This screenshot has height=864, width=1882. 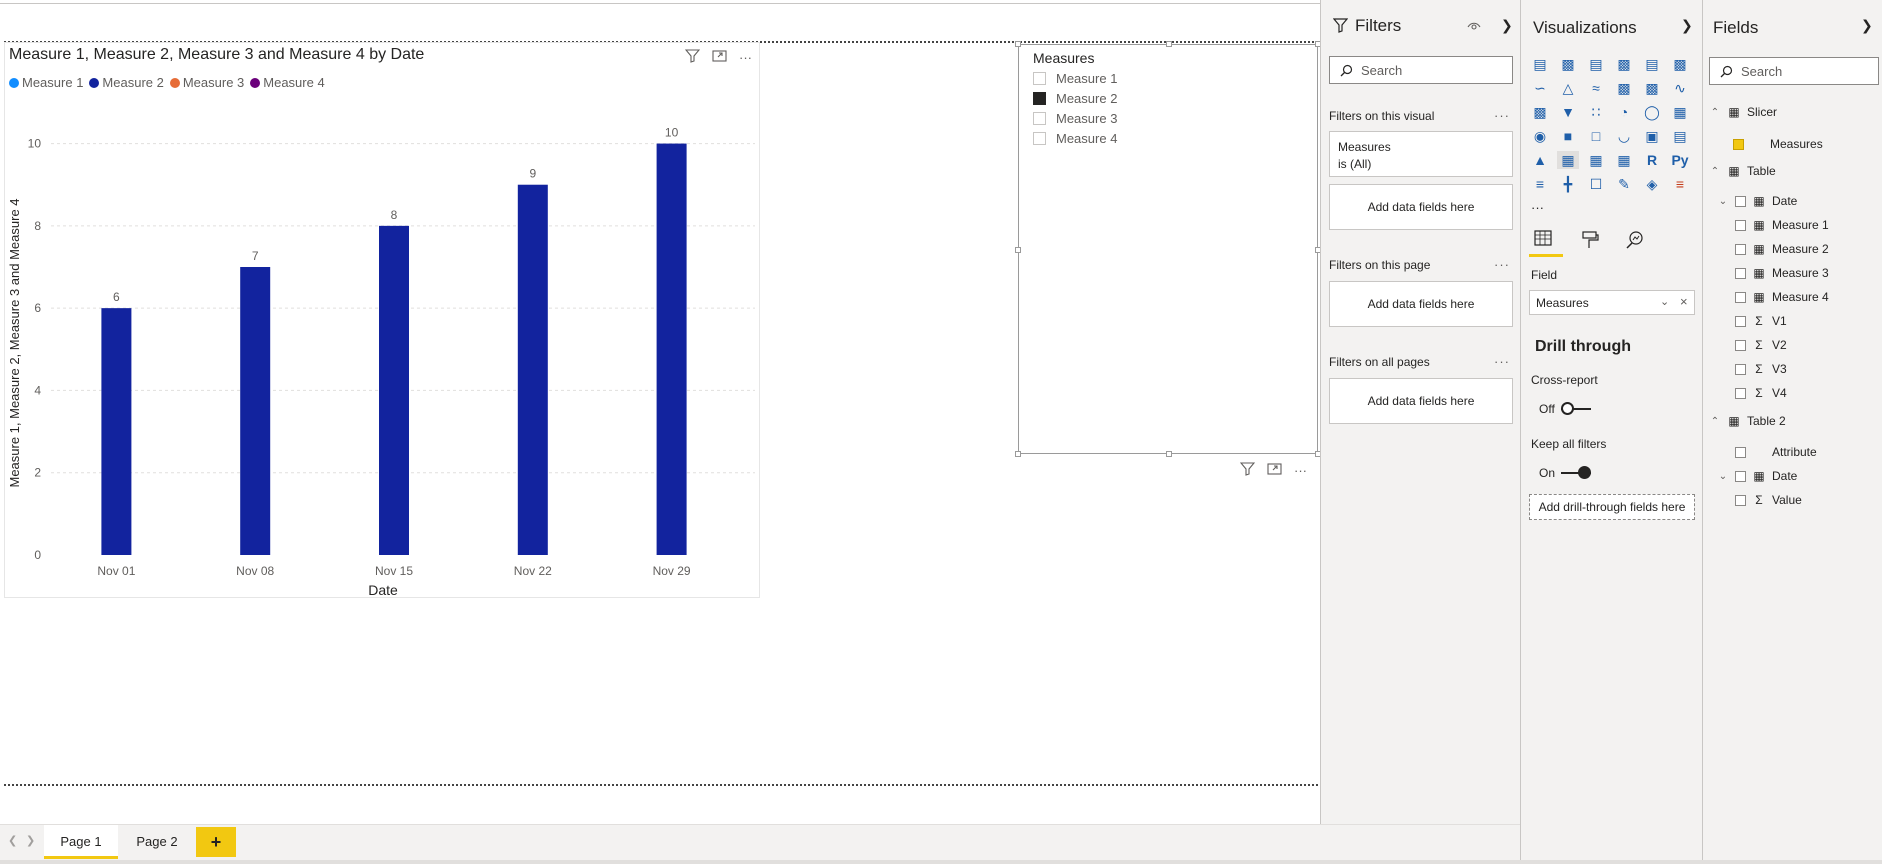 What do you see at coordinates (1075, 118) in the screenshot?
I see `slicer-item-measure-3: Measure 3` at bounding box center [1075, 118].